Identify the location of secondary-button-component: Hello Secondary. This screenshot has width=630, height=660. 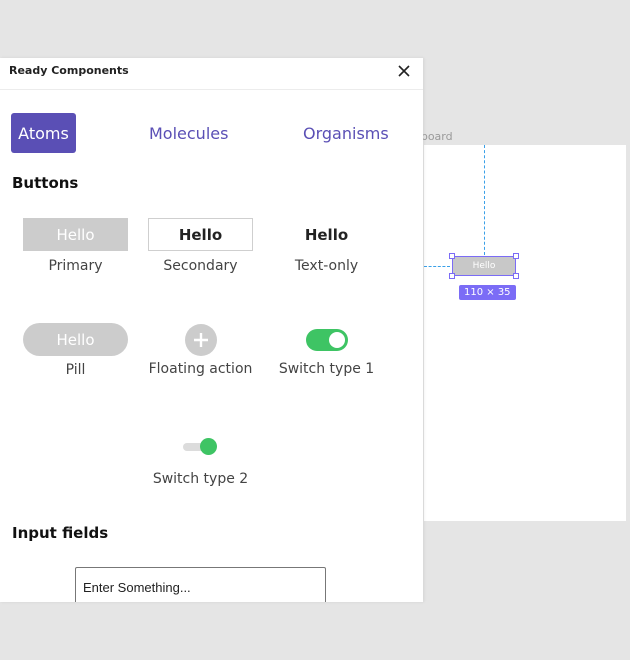
(200, 246).